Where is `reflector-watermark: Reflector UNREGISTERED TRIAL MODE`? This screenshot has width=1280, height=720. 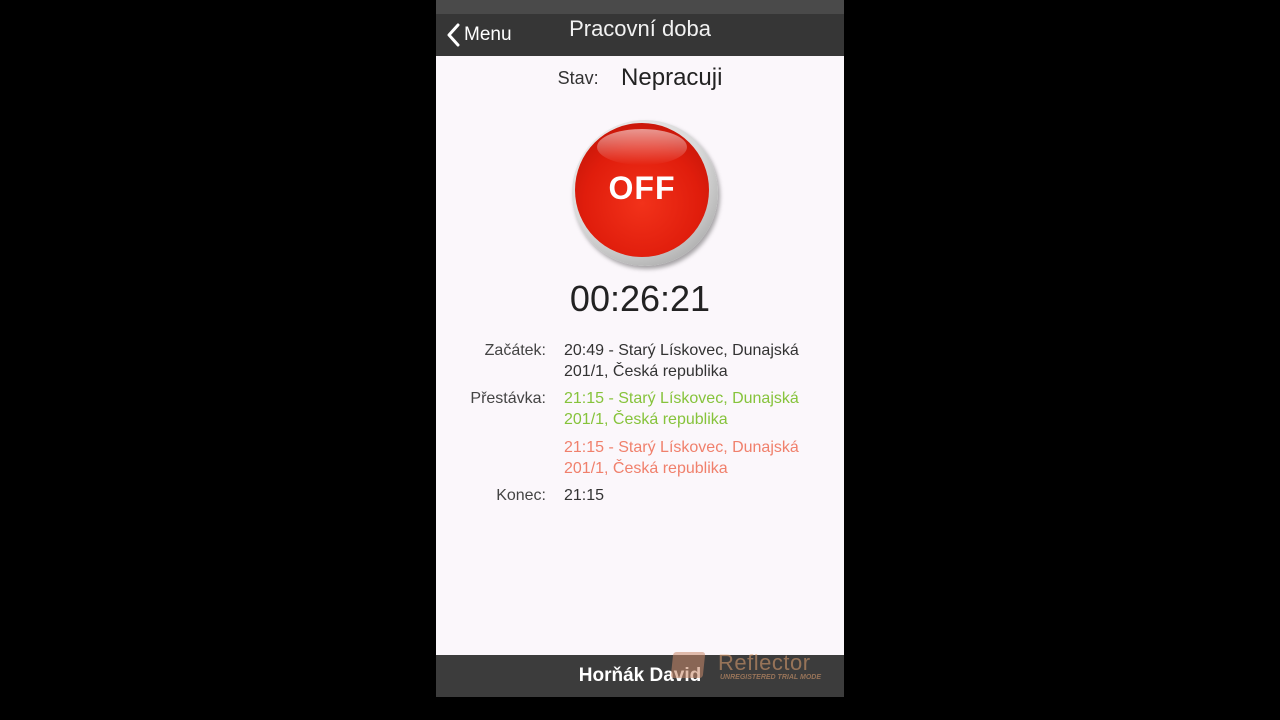
reflector-watermark: Reflector UNREGISTERED TRIAL MODE is located at coordinates (751, 668).